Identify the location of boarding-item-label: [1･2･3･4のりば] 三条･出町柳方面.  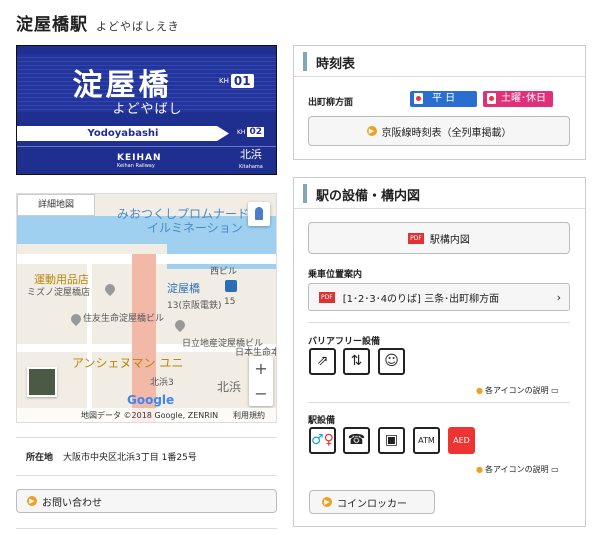
(421, 299).